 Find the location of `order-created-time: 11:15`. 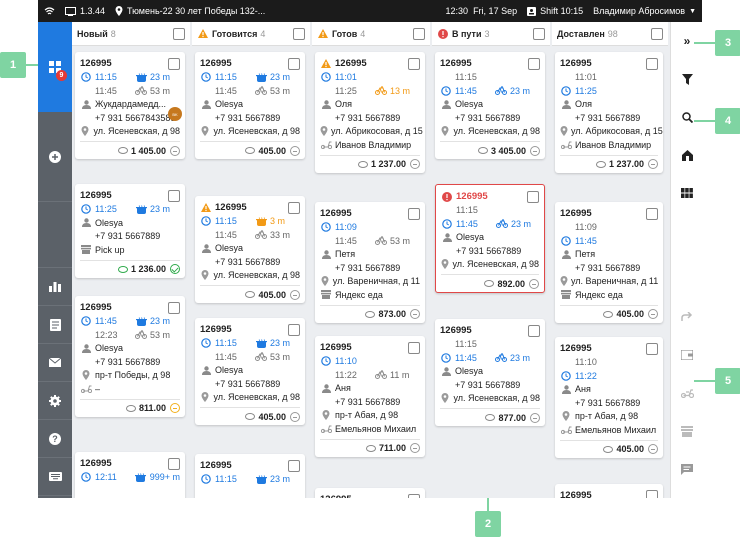

order-created-time: 11:15 is located at coordinates (466, 344).